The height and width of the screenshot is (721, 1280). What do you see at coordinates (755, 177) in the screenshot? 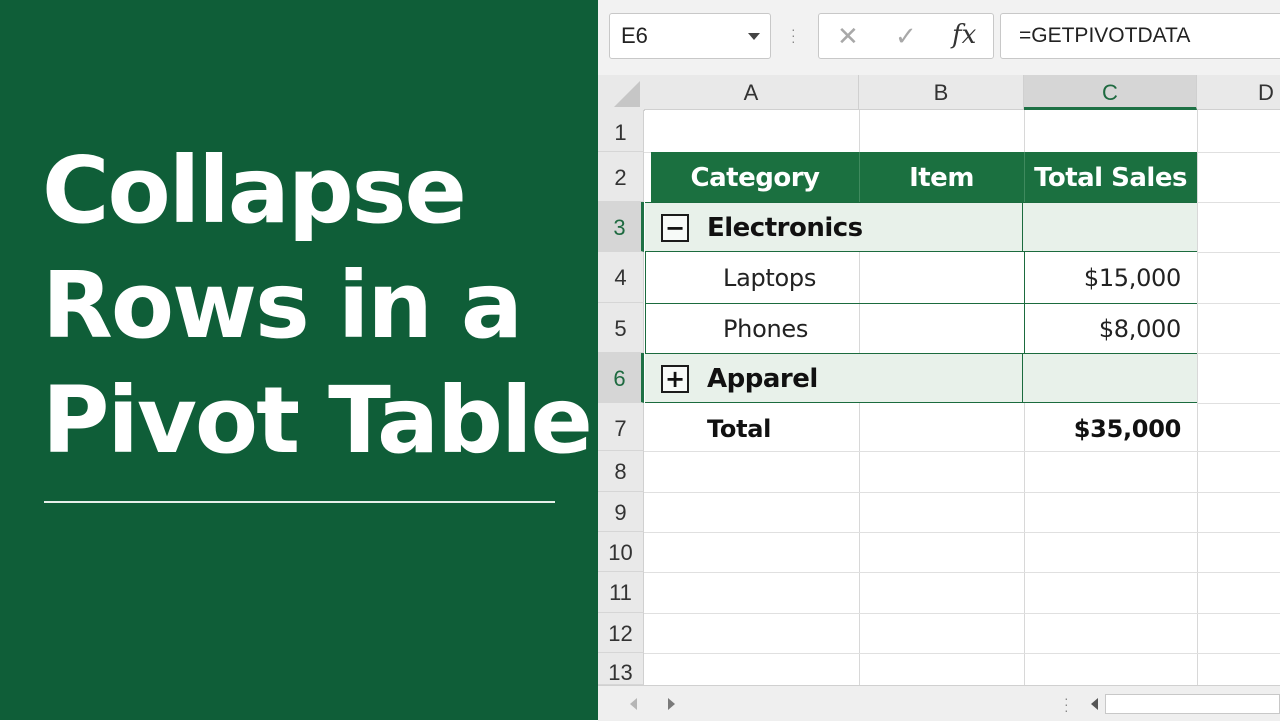
I see `pivot-header-category: Category` at bounding box center [755, 177].